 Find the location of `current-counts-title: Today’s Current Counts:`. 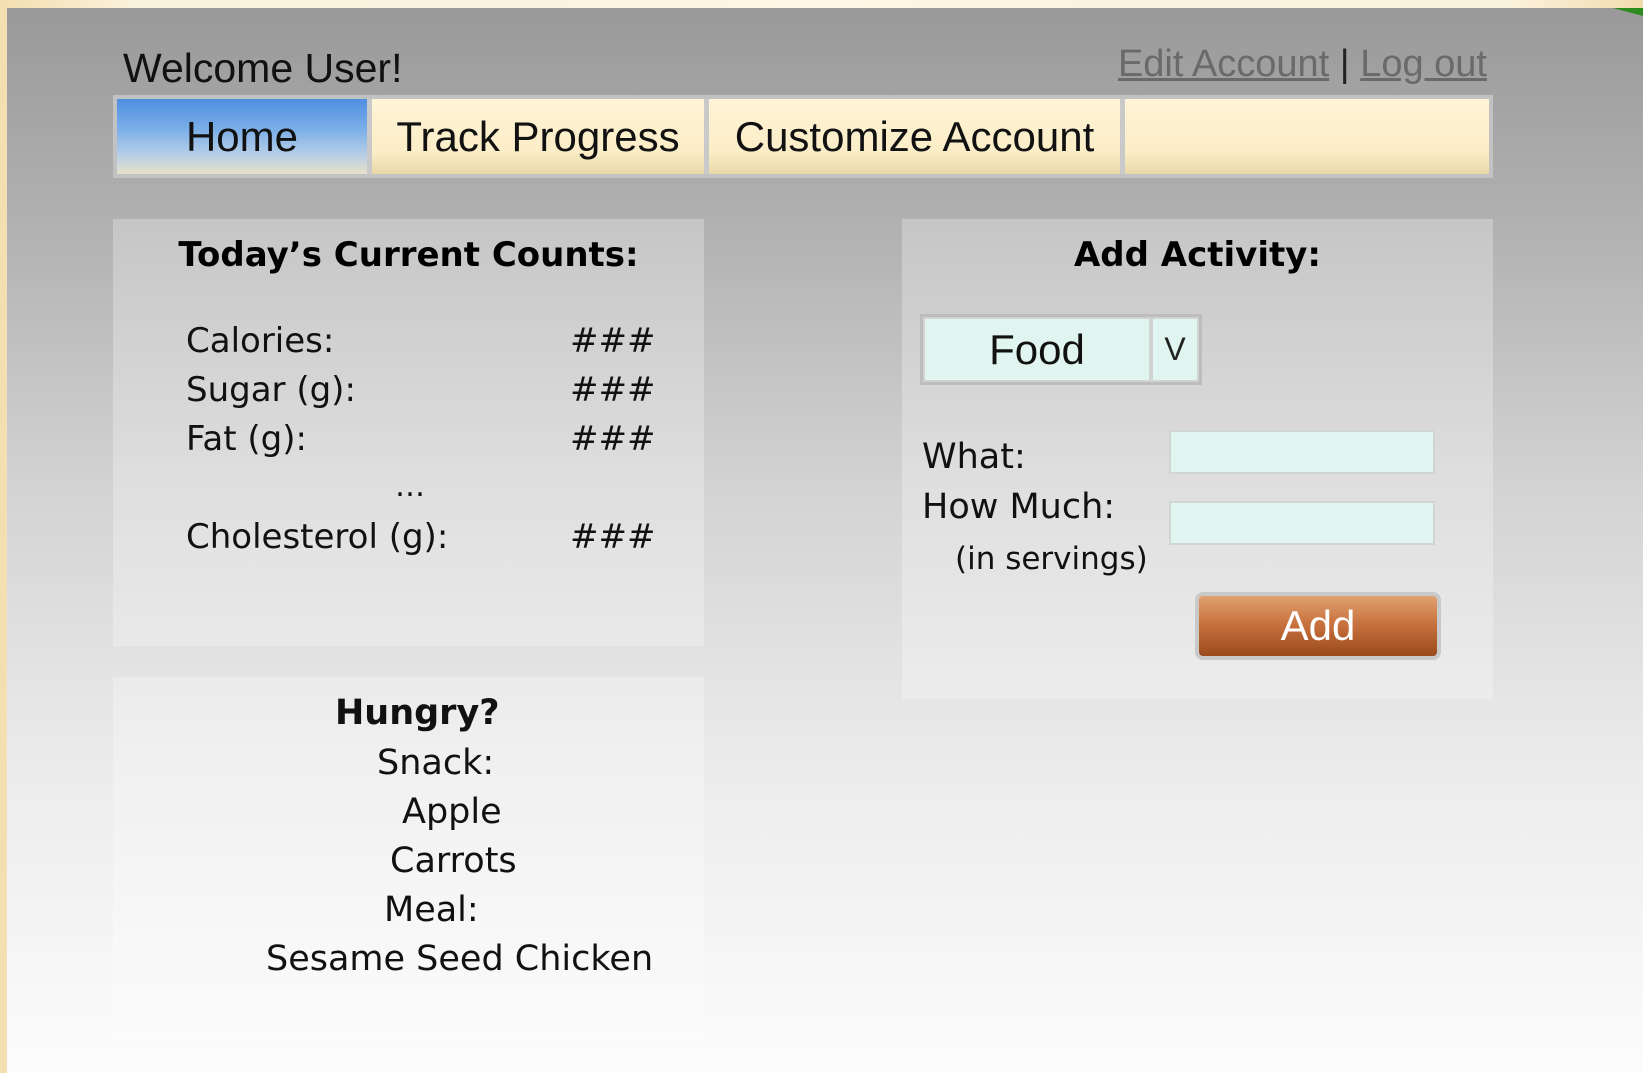

current-counts-title: Today’s Current Counts: is located at coordinates (408, 255).